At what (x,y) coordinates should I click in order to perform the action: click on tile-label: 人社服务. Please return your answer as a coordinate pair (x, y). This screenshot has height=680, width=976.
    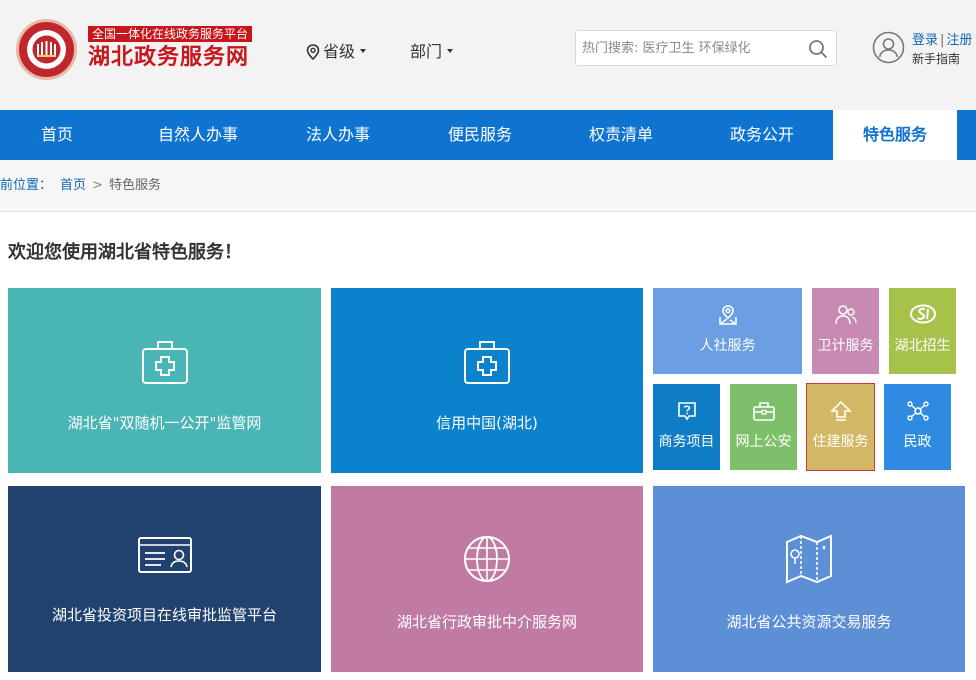
    Looking at the image, I should click on (727, 346).